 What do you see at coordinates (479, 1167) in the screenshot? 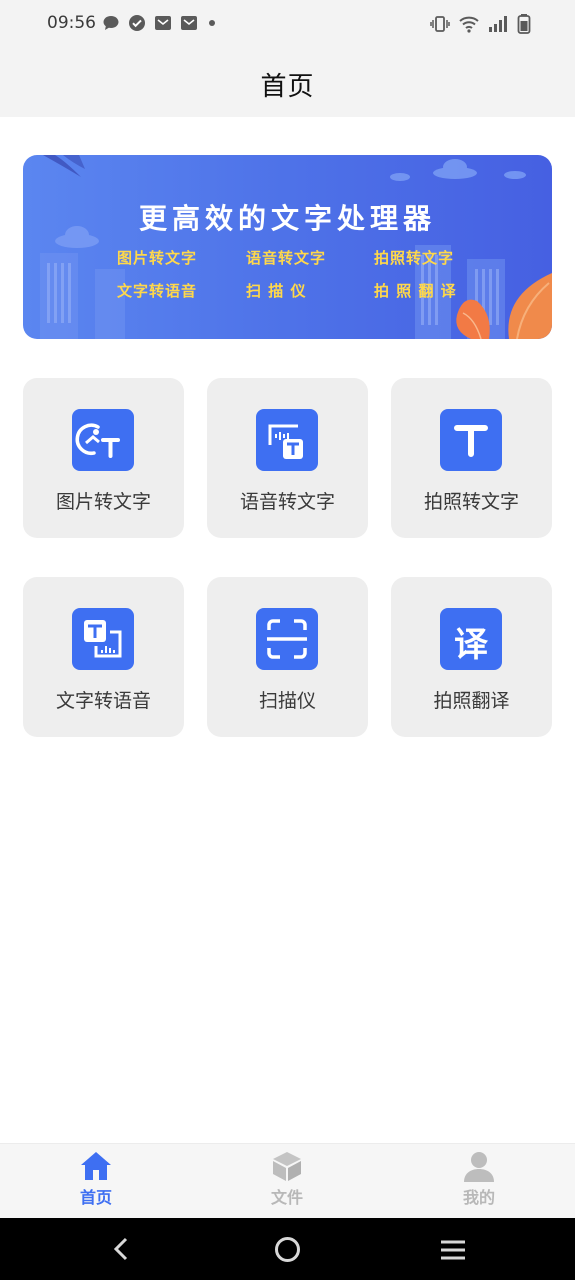
I see `user-icon` at bounding box center [479, 1167].